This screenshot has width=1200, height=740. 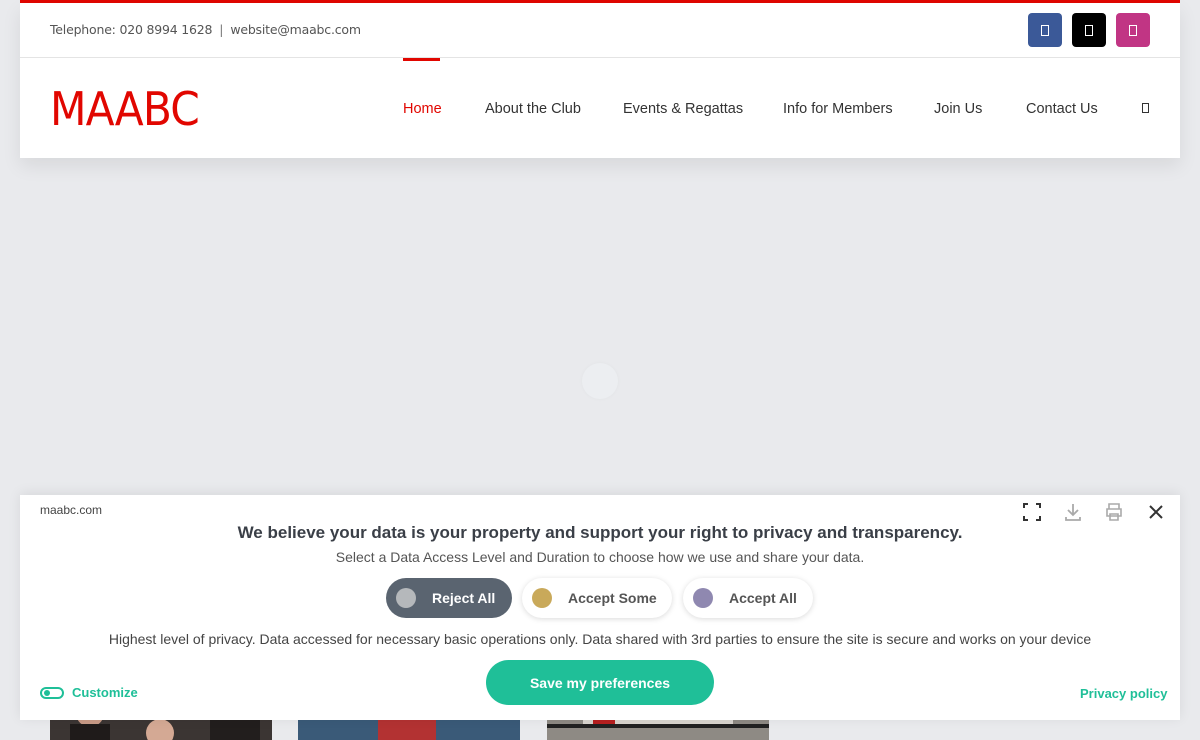 What do you see at coordinates (612, 598) in the screenshot?
I see `option-label: Accept Some` at bounding box center [612, 598].